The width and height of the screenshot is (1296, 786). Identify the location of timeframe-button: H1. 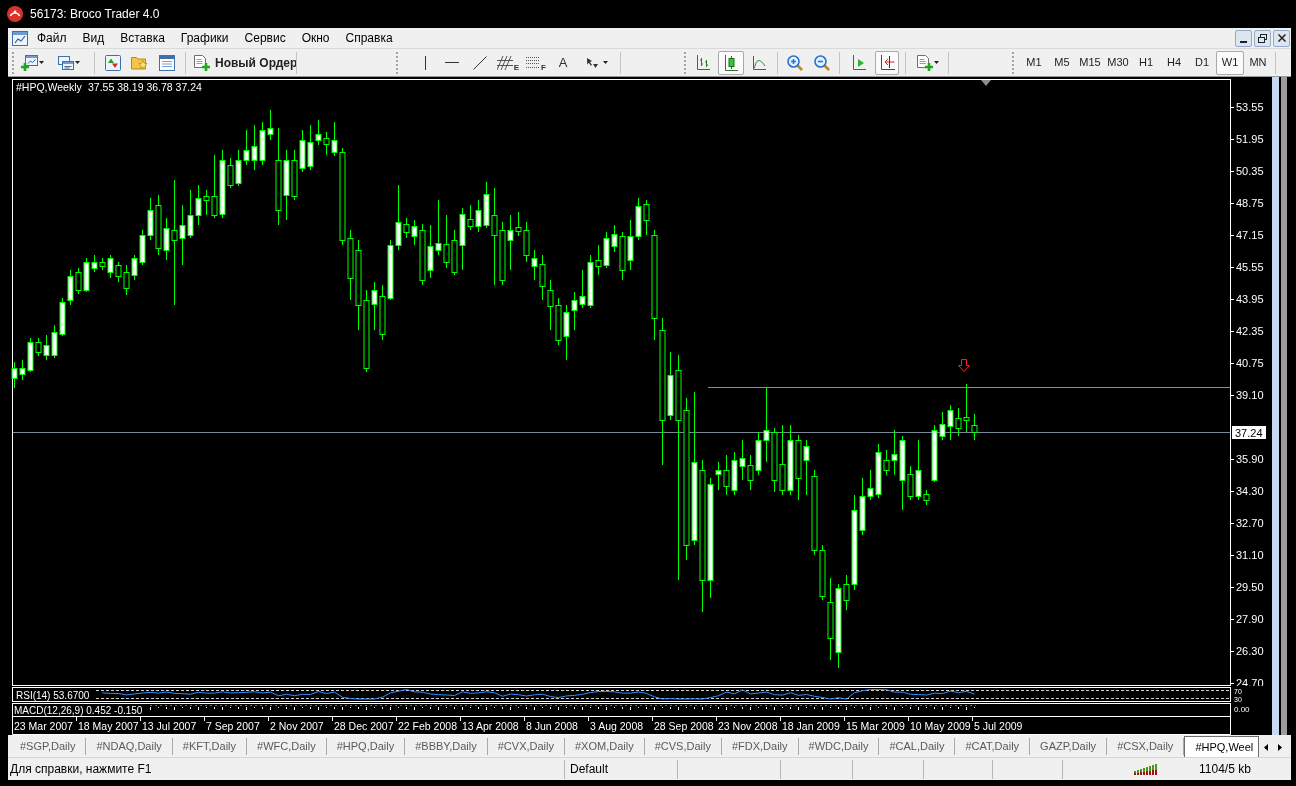
(1146, 62).